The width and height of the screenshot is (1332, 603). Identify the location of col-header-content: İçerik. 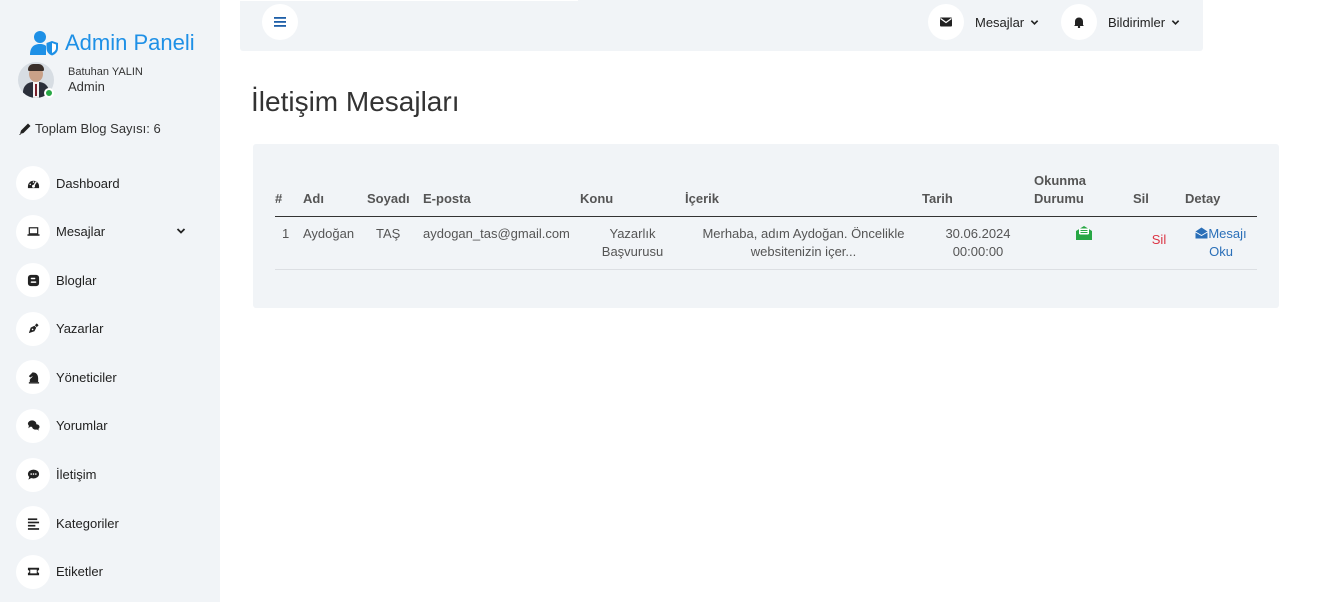
(803, 194).